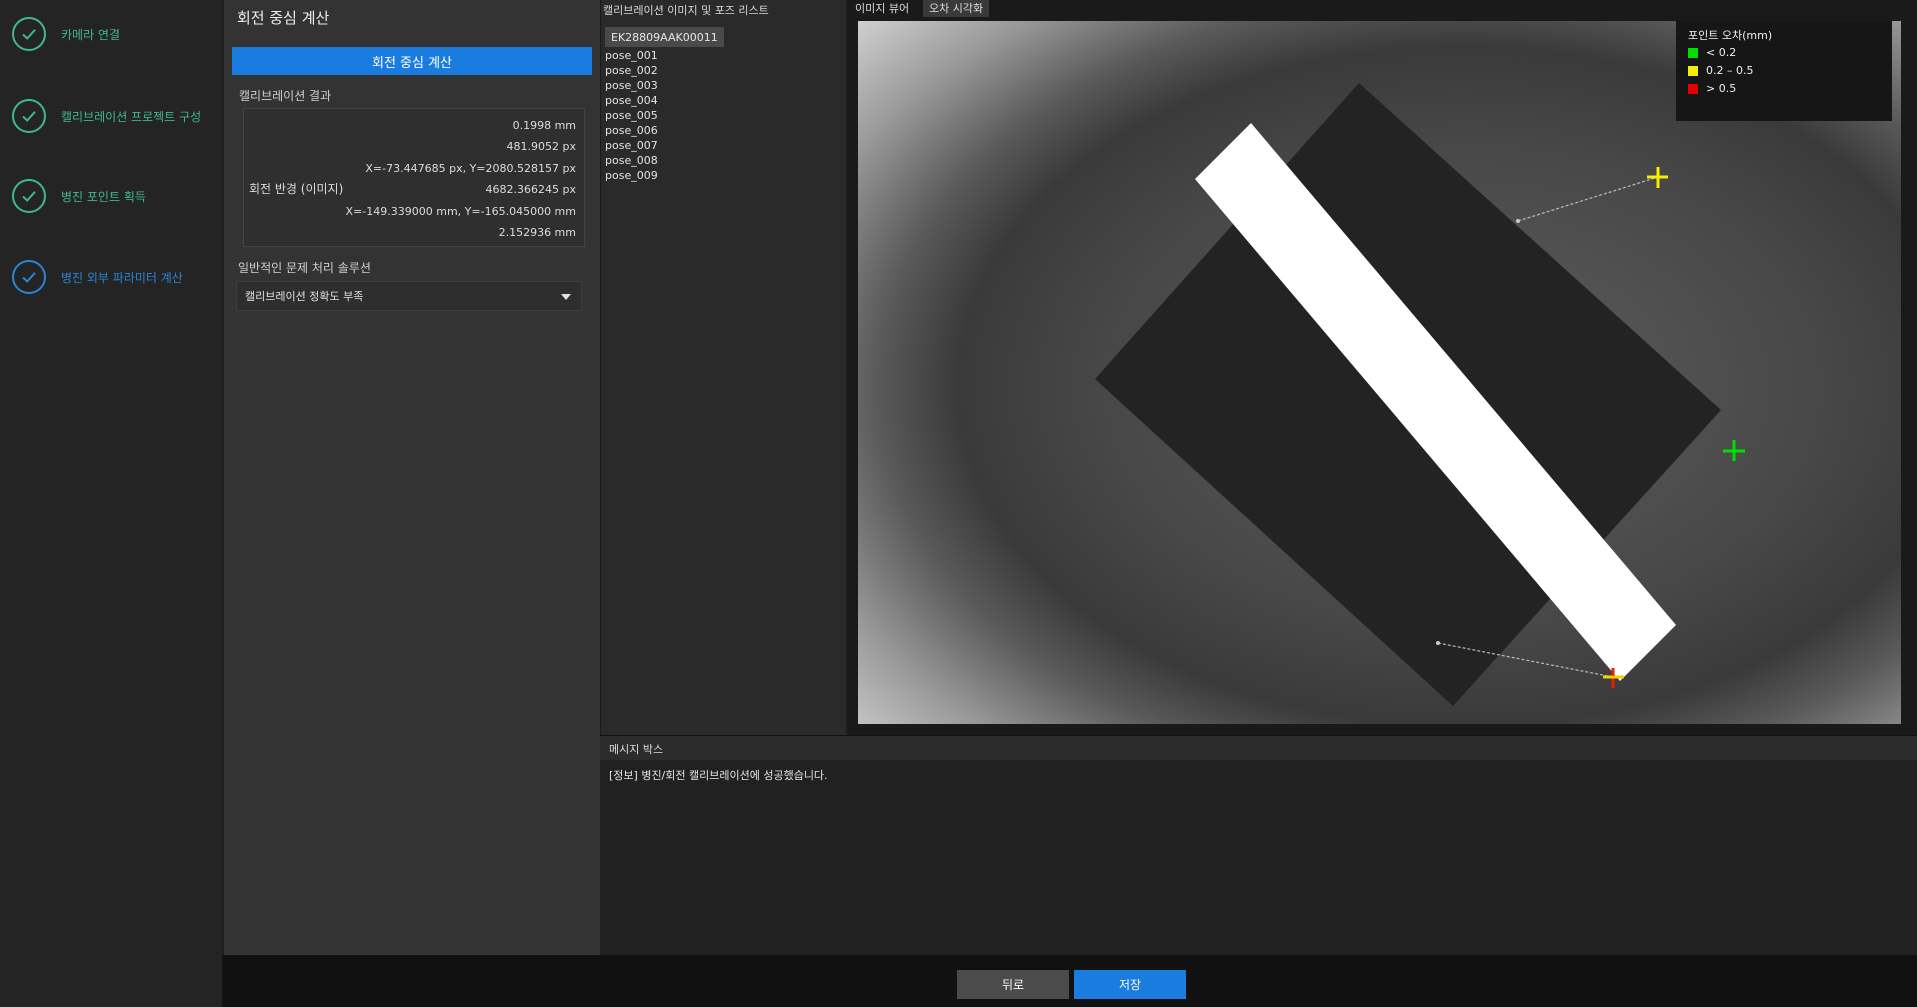 This screenshot has width=1917, height=1007. I want to click on message-box-header: 메시지 박스, so click(1258, 748).